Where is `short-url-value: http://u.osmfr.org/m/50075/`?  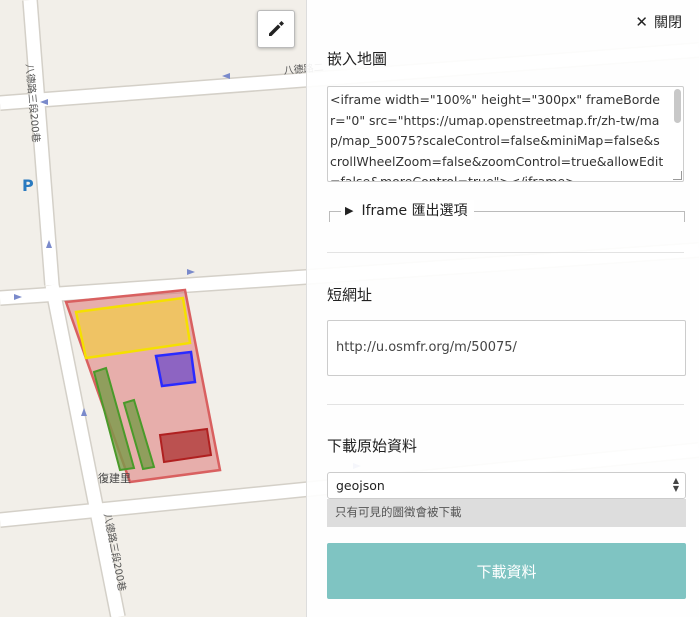
short-url-value: http://u.osmfr.org/m/50075/ is located at coordinates (426, 347).